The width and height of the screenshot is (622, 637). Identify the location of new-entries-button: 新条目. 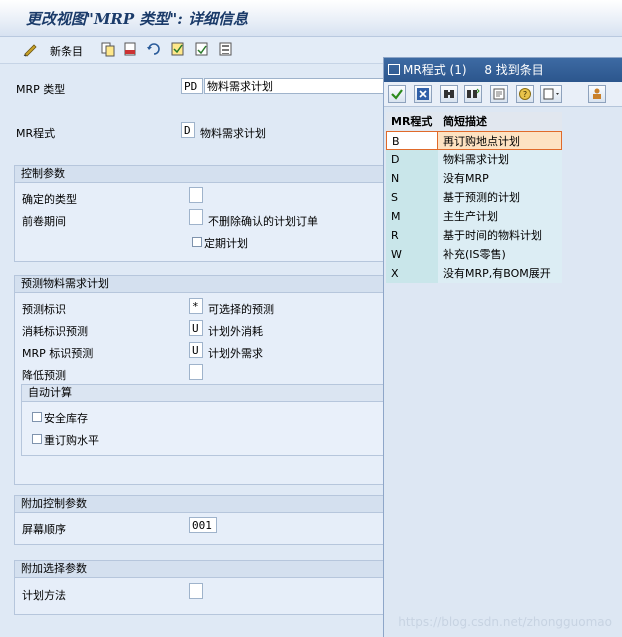
(66, 51).